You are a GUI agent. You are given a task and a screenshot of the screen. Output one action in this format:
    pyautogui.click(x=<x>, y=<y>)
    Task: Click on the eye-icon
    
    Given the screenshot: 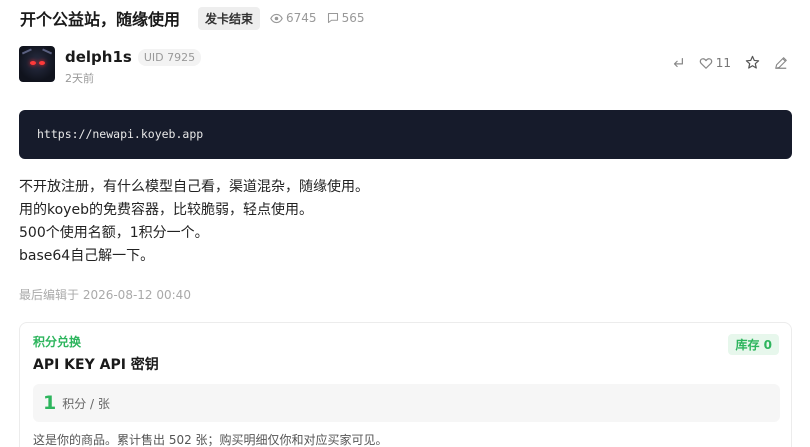 What is the action you would take?
    pyautogui.click(x=276, y=18)
    